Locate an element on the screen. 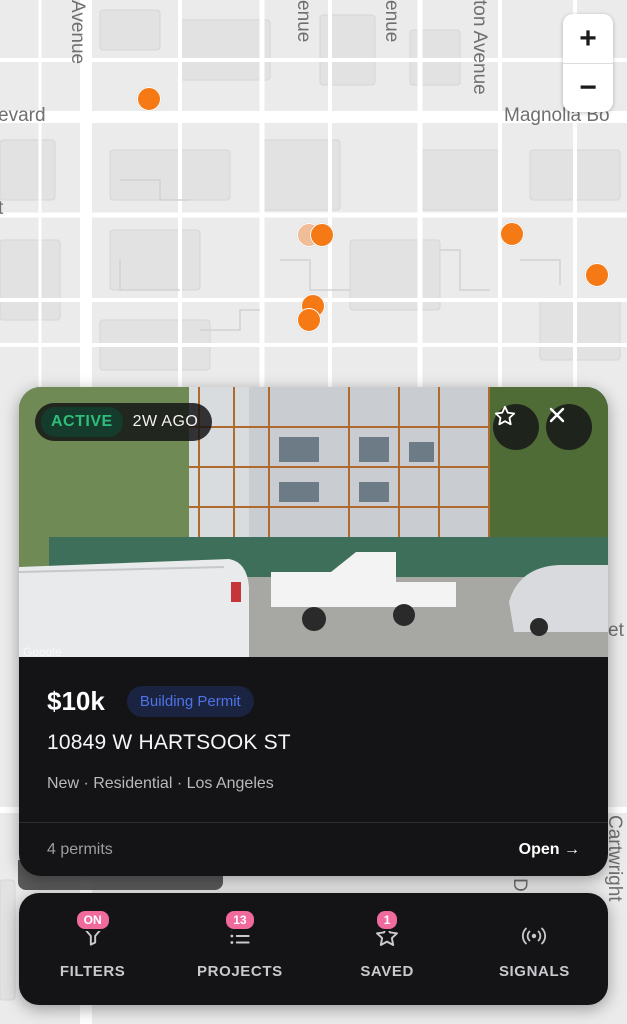 This screenshot has height=1024, width=627. close-icon is located at coordinates (557, 415).